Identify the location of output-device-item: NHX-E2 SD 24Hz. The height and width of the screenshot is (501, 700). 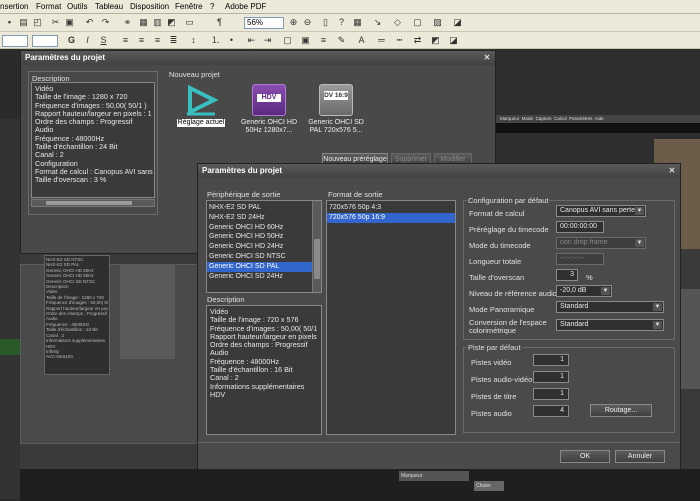
(260, 218).